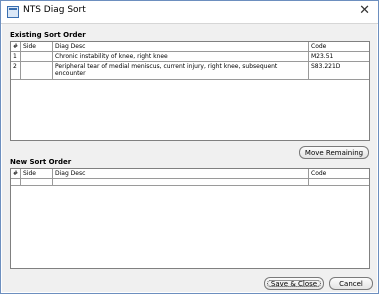  What do you see at coordinates (189, 12) in the screenshot?
I see `title-bar: NTS Diag Sort ✕` at bounding box center [189, 12].